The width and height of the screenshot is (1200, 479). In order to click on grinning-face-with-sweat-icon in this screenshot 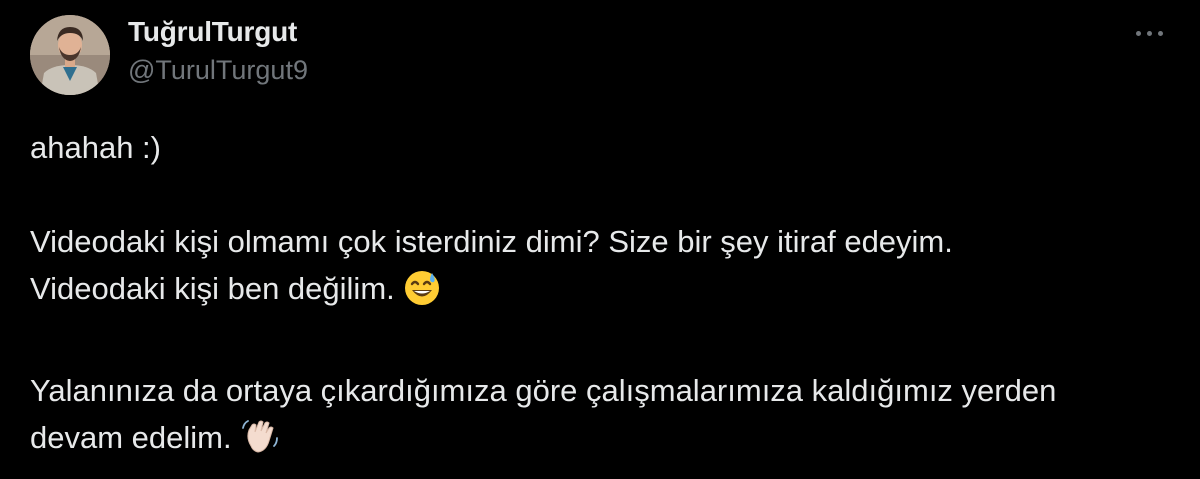, I will do `click(422, 294)`.